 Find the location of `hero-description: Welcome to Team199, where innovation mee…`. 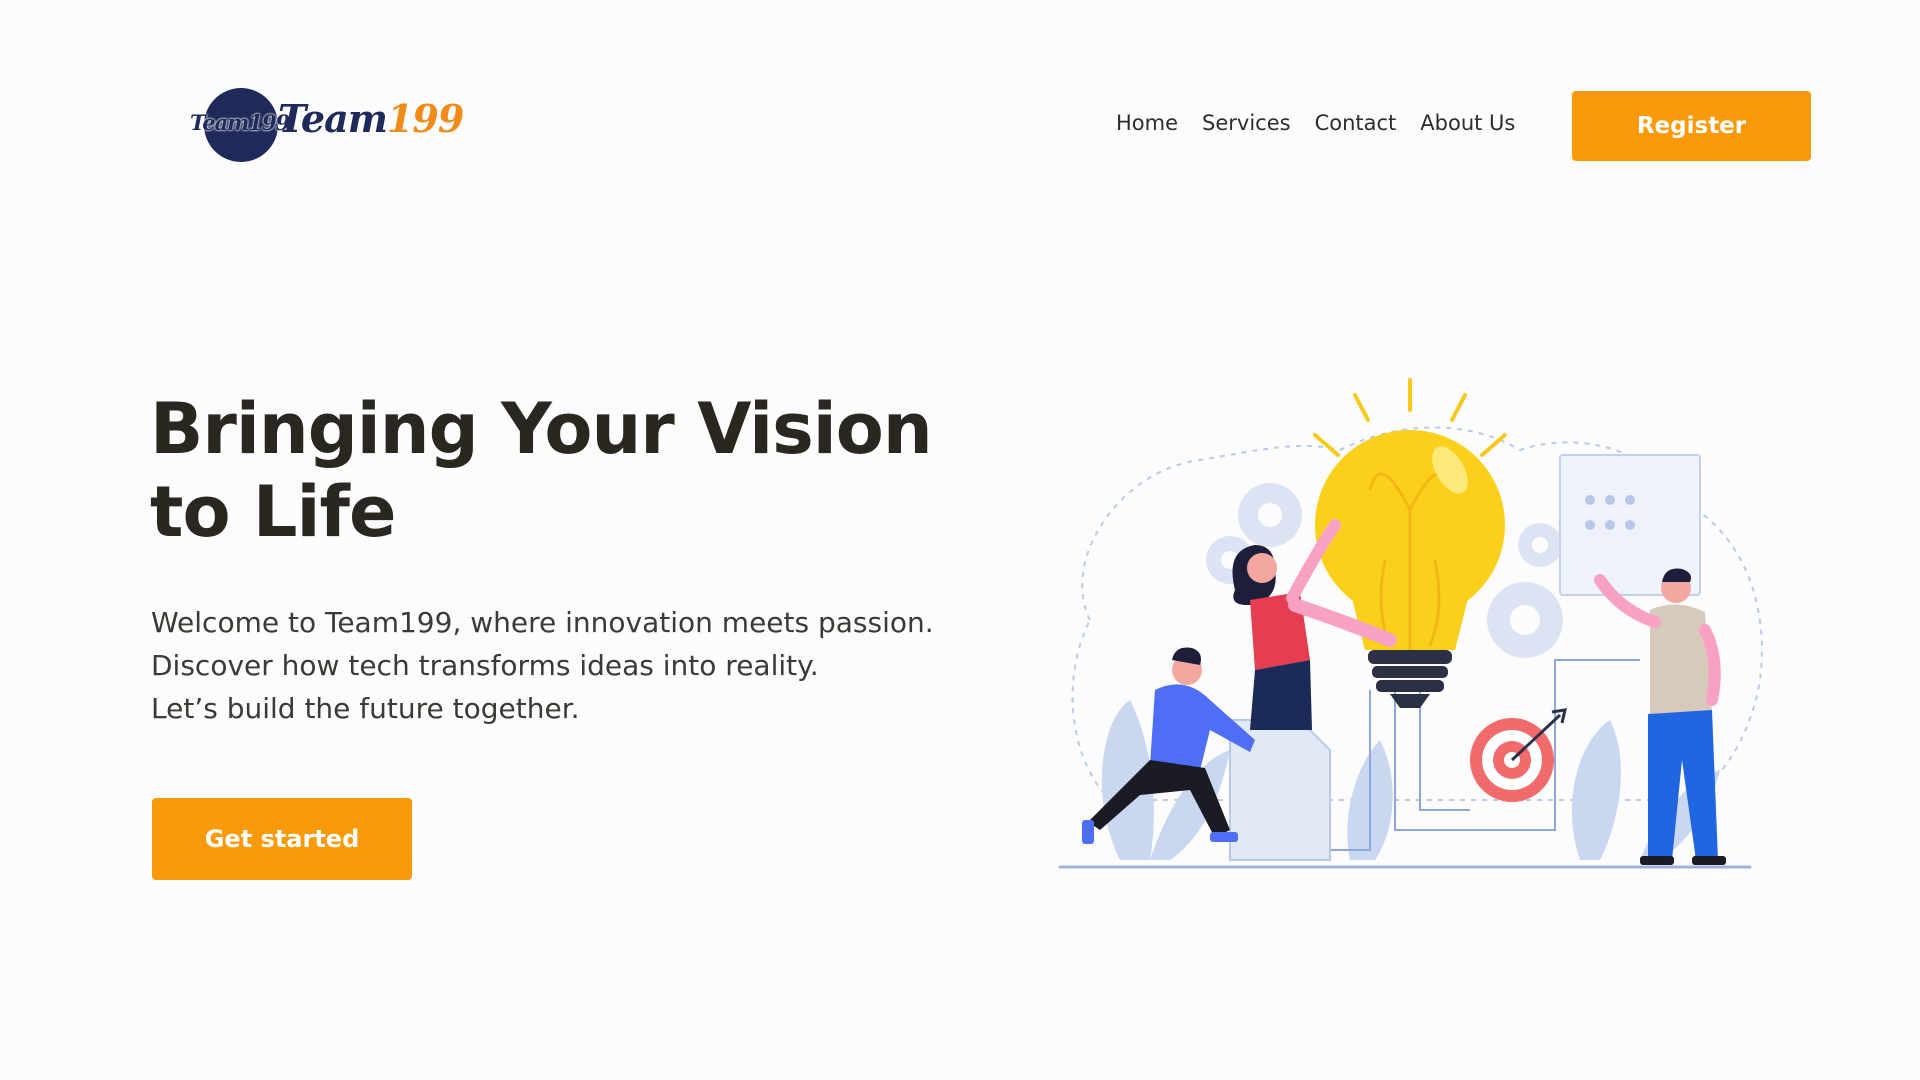

hero-description: Welcome to Team199, where innovation mee… is located at coordinates (601, 665).